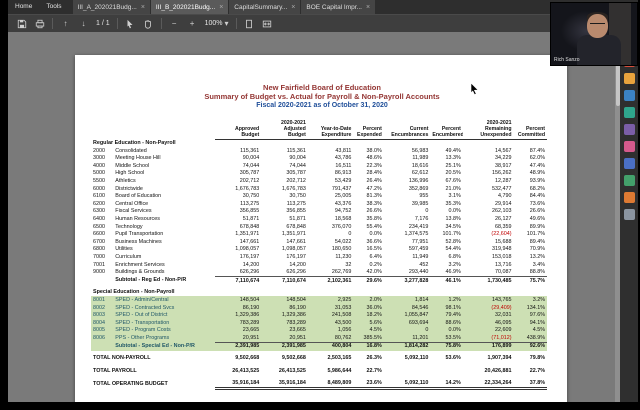 Image resolution: width=640 pixels, height=410 pixels. Describe the element at coordinates (148, 23) in the screenshot. I see `hand-tool-icon` at that location.